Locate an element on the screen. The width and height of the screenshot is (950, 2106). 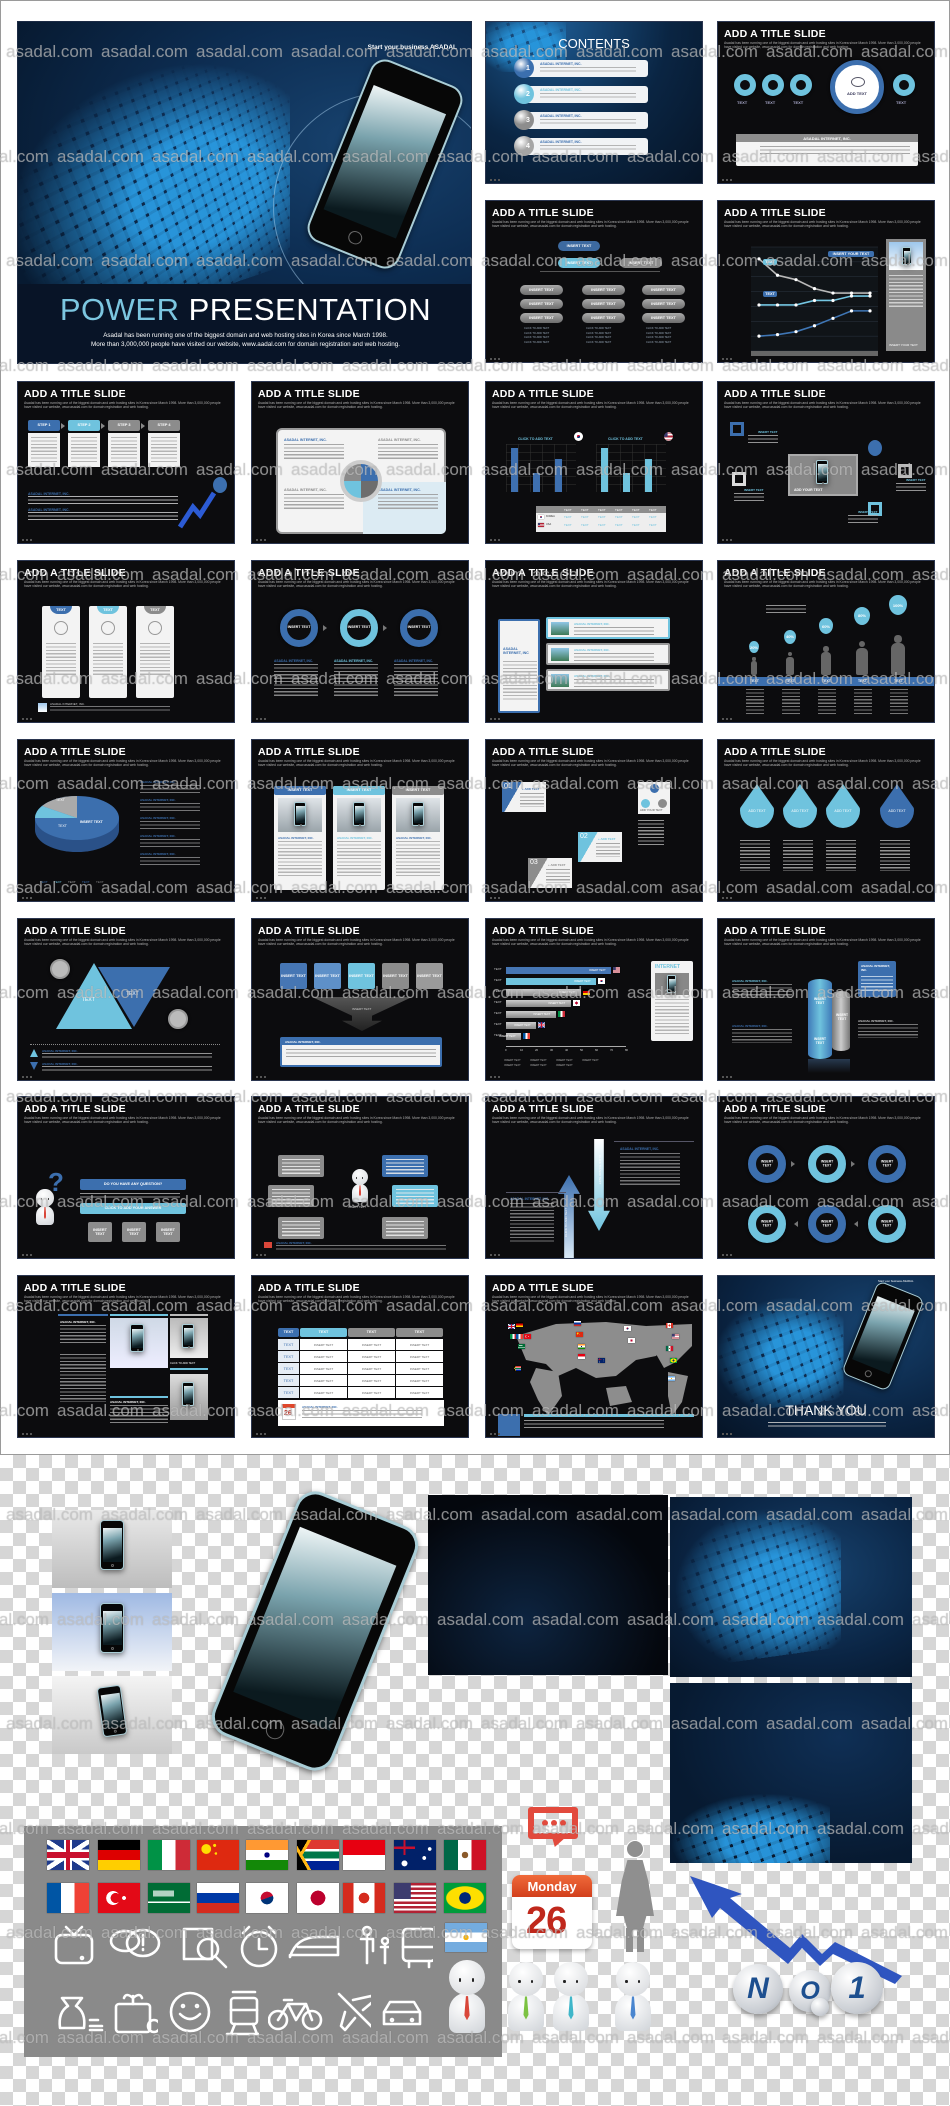
table-cell-text: INSERT TEXT is located at coordinates (419, 1380).